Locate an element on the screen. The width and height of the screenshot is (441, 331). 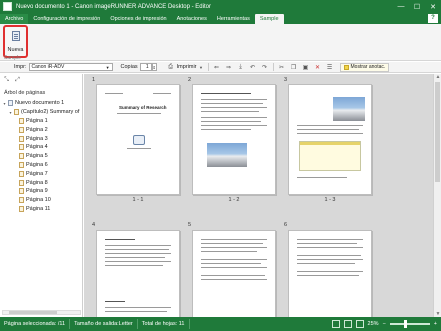
print-button: Imprimir is located at coordinates (187, 67).